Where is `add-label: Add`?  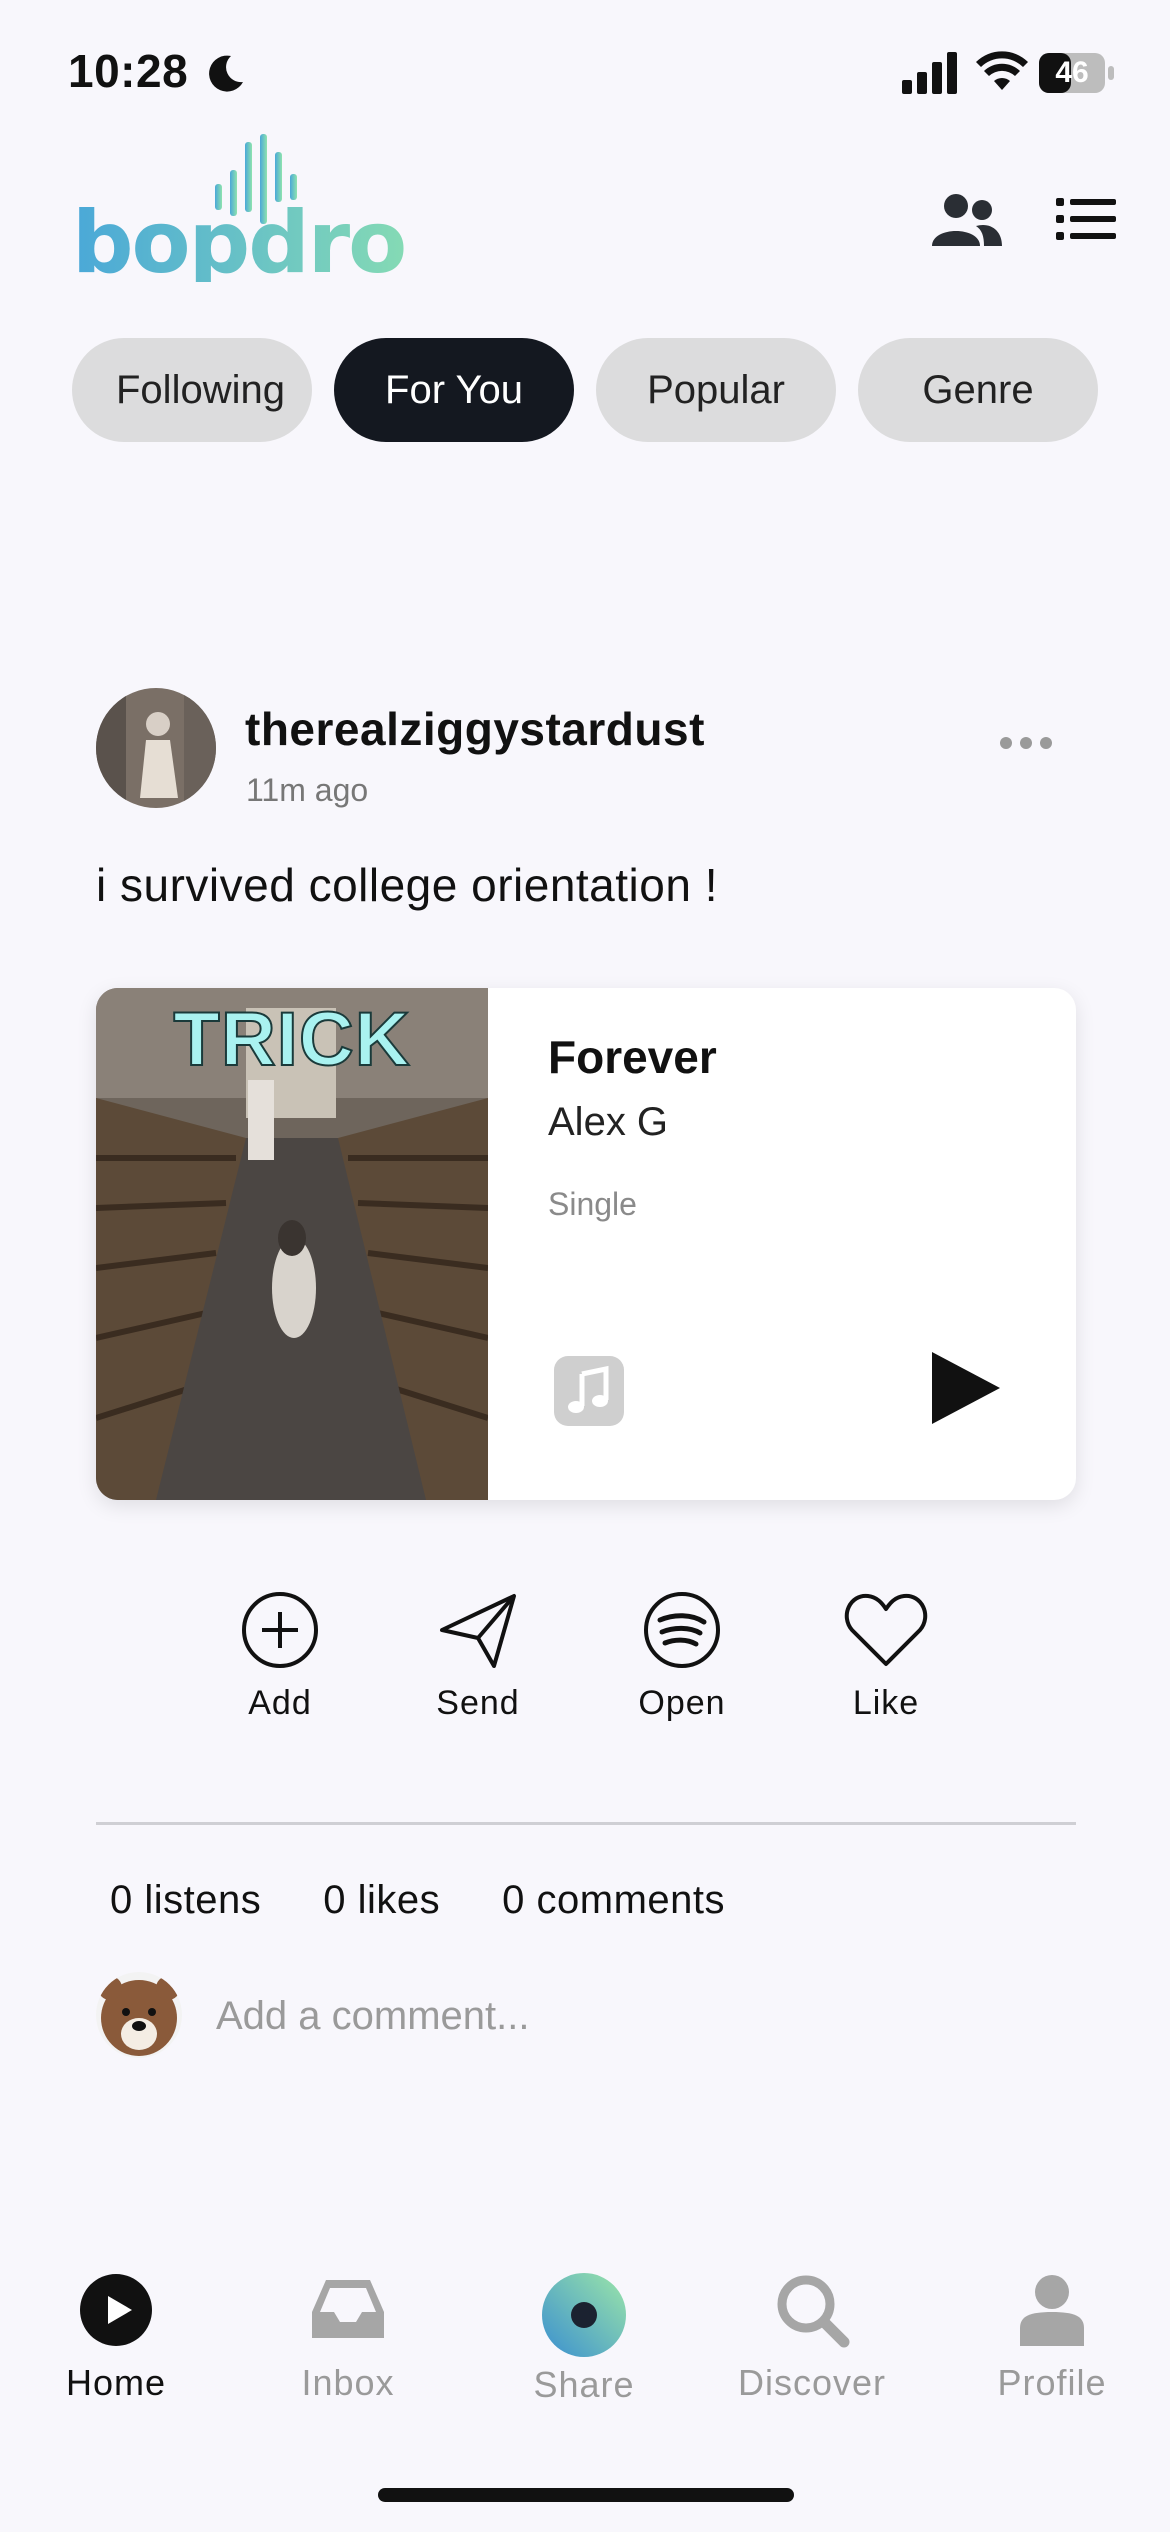 add-label: Add is located at coordinates (280, 1703).